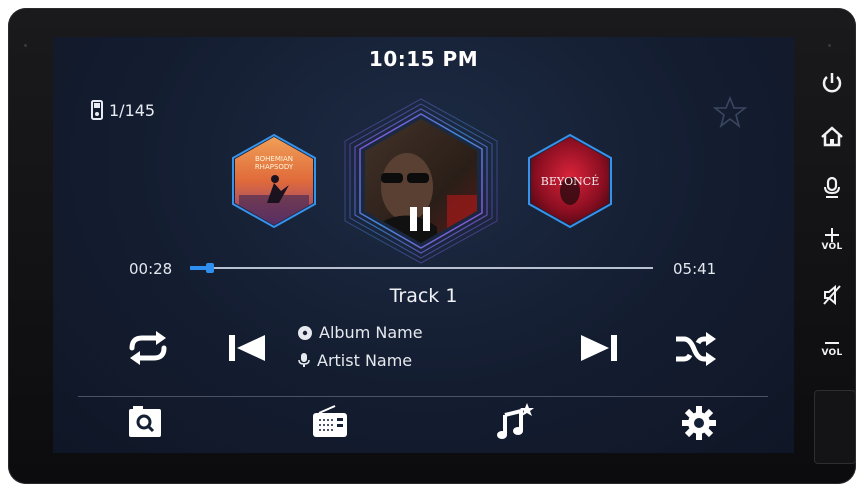  Describe the element at coordinates (832, 137) in the screenshot. I see `home-icon` at that location.